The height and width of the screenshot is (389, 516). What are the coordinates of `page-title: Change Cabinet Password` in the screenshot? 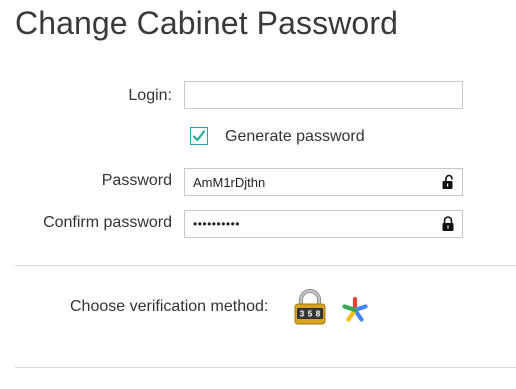 It's located at (206, 23).